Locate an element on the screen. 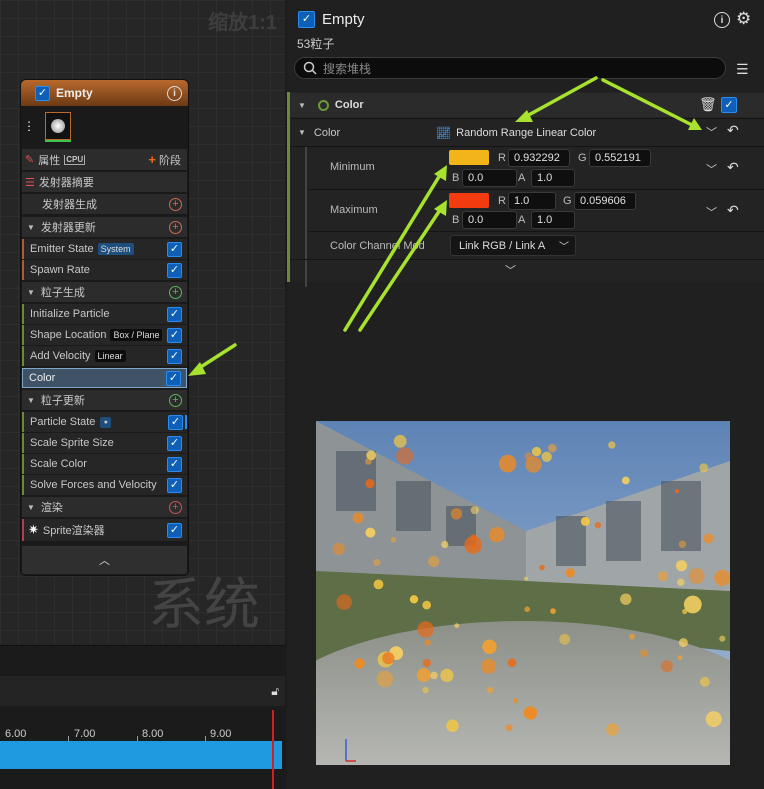  module-add-velocity: Add Velocity Linear ✓ is located at coordinates (104, 356).